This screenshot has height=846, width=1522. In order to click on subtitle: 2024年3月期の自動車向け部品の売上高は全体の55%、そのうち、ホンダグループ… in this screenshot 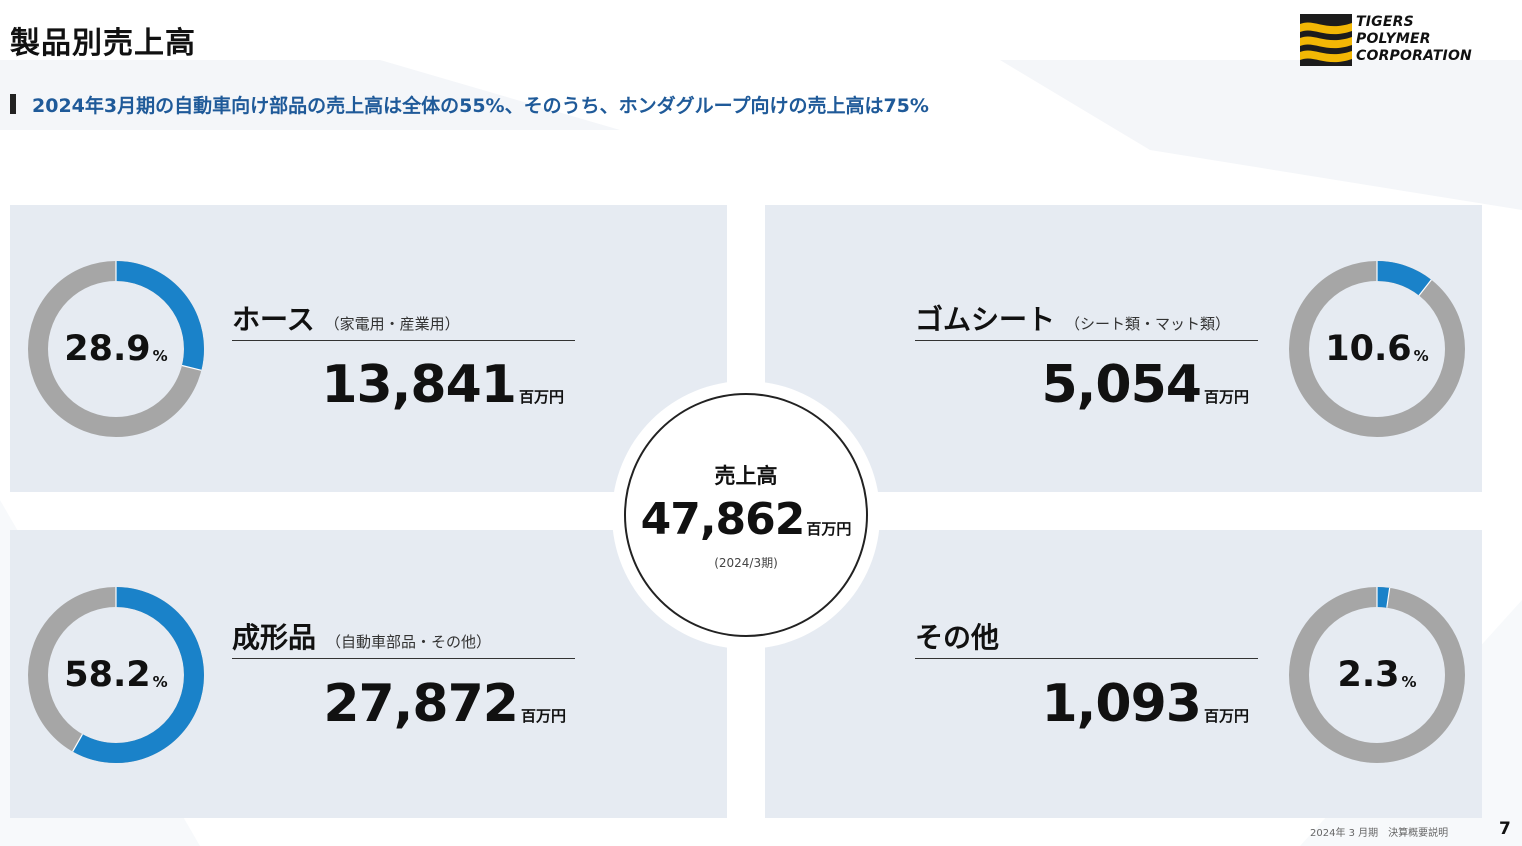, I will do `click(469, 104)`.